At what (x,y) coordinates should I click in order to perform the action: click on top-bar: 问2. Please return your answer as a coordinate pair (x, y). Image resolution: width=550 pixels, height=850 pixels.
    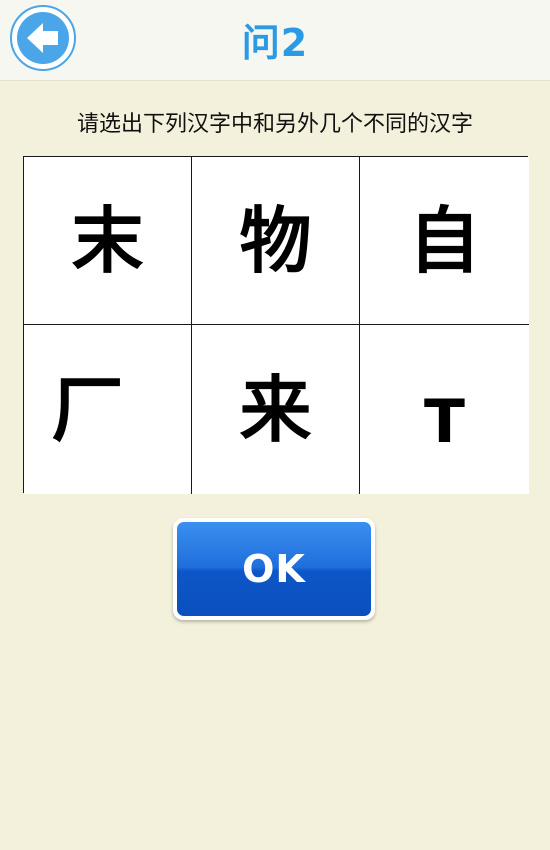
    Looking at the image, I should click on (275, 40).